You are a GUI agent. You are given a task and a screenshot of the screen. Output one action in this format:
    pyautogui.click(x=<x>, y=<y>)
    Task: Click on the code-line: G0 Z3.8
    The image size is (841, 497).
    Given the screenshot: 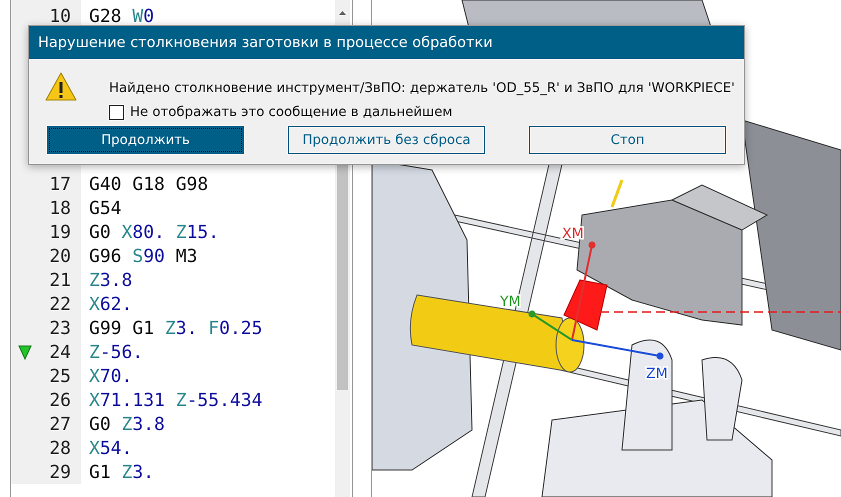 What is the action you would take?
    pyautogui.click(x=127, y=424)
    